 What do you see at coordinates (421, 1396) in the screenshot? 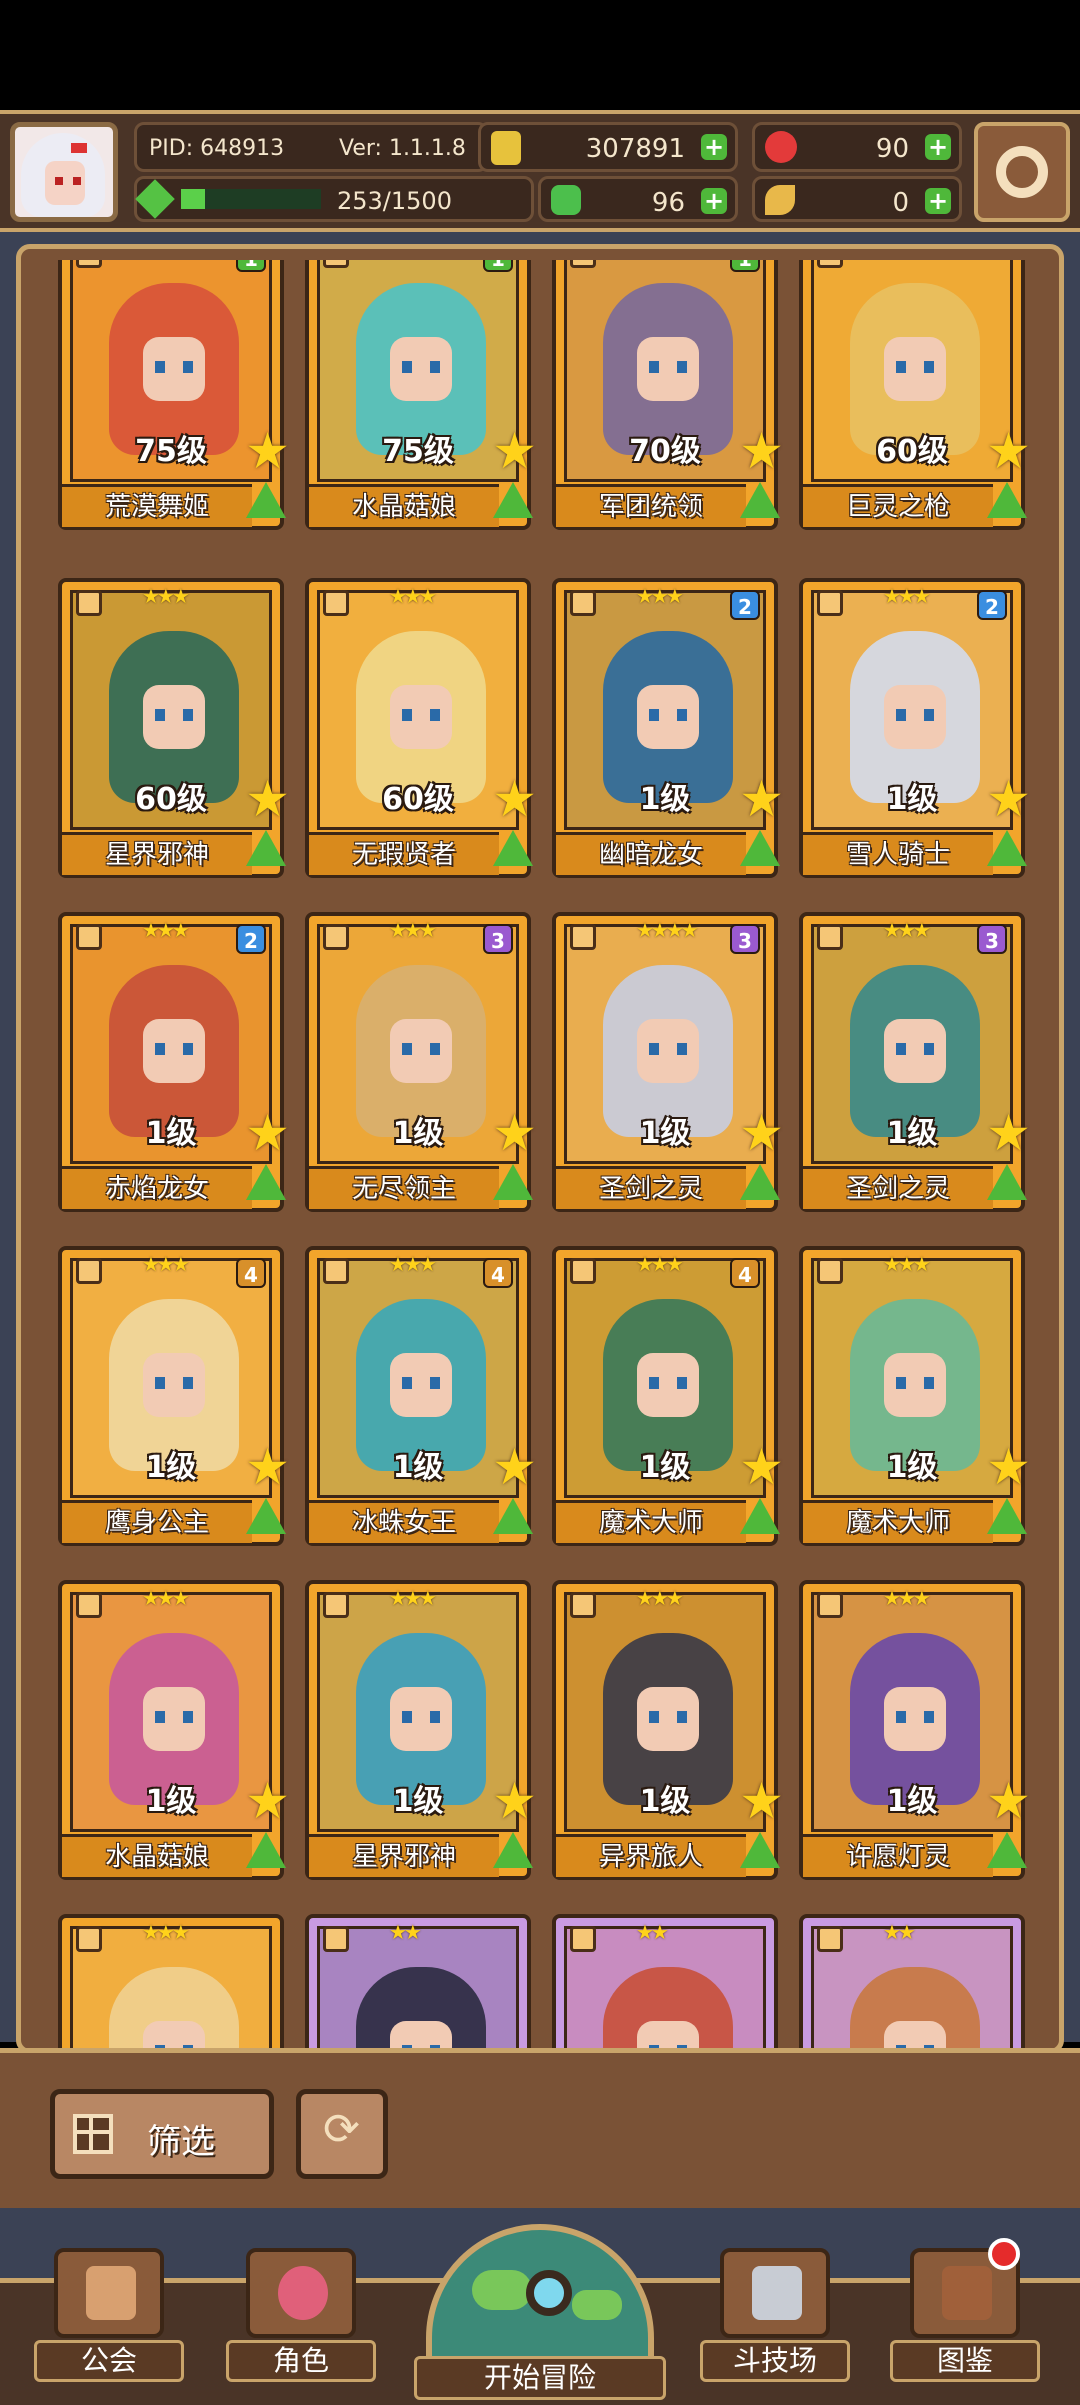
I see `character-card: ★★★ 4 1级 冰蛛女王 ★` at bounding box center [421, 1396].